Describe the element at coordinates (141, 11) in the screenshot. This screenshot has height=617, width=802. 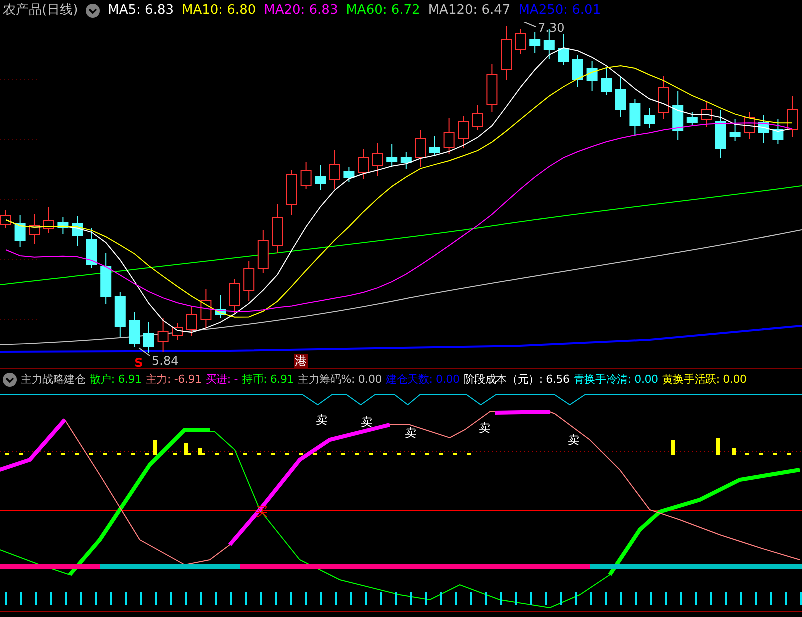
I see `ma-value: MA5: 6.83` at that location.